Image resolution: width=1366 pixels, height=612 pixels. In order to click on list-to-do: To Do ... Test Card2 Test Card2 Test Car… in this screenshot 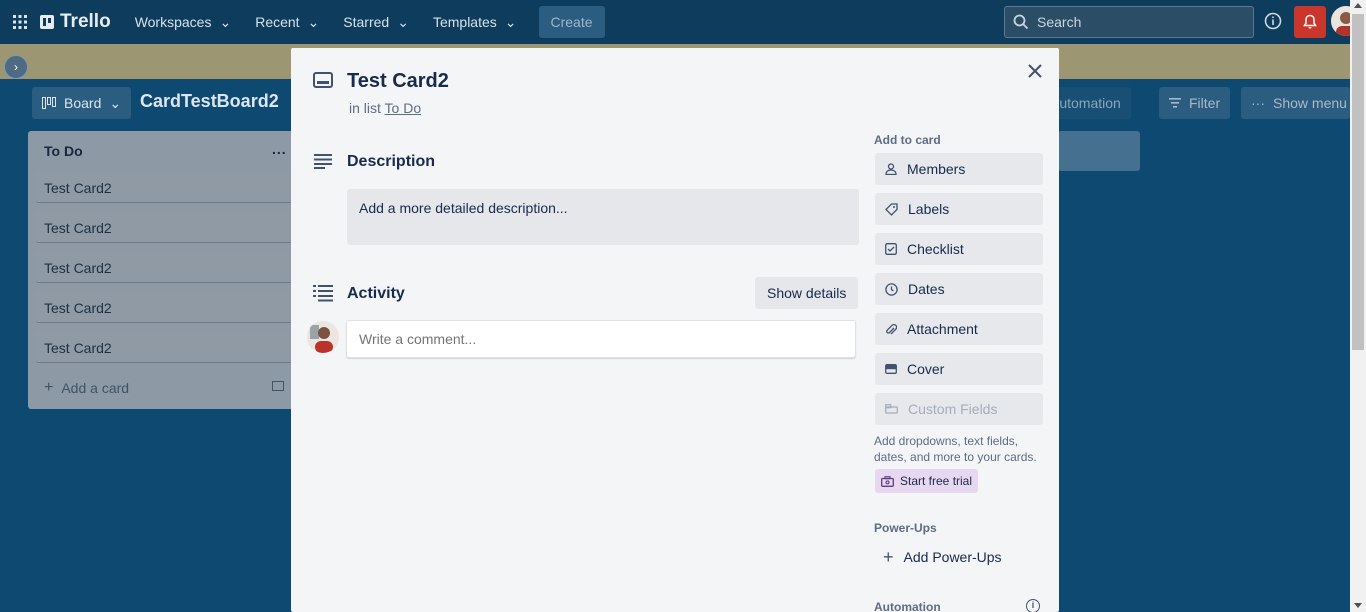, I will do `click(164, 270)`.